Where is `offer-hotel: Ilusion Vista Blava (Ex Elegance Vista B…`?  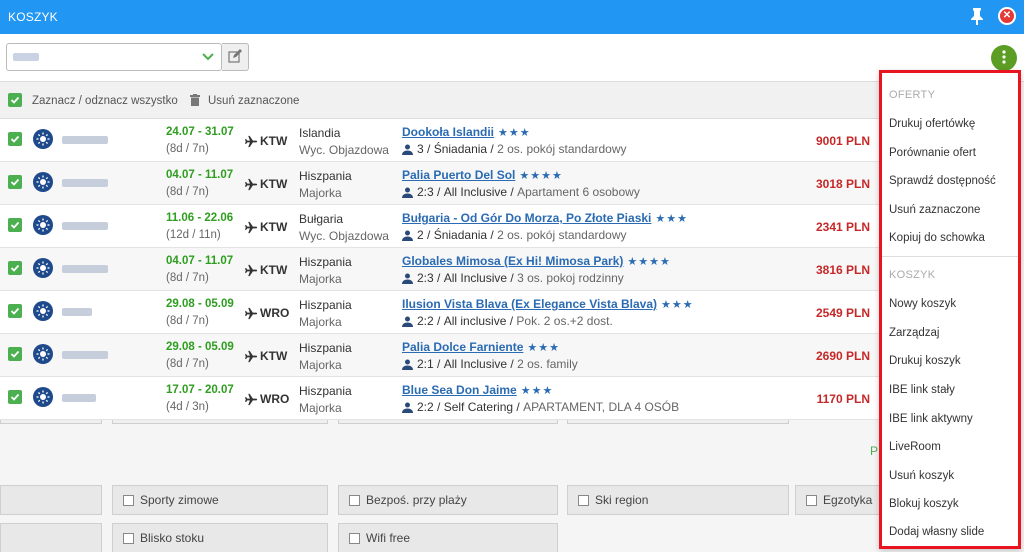 offer-hotel: Ilusion Vista Blava (Ex Elegance Vista B… is located at coordinates (548, 304).